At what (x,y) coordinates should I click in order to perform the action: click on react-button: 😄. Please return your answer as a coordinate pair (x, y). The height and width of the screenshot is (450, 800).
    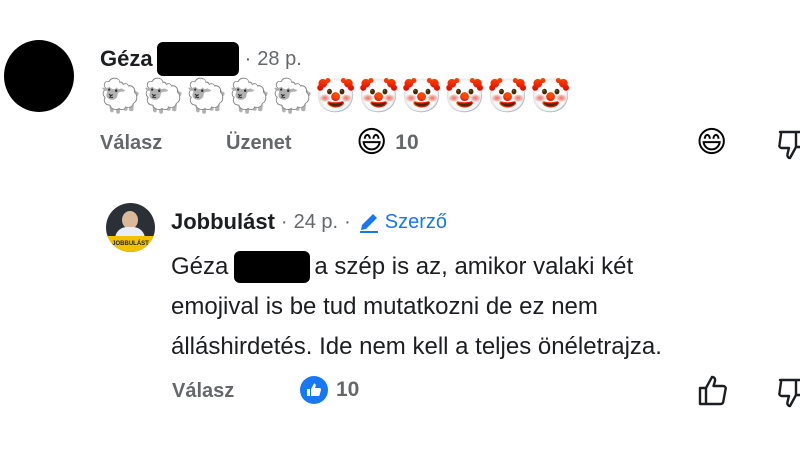
    Looking at the image, I should click on (711, 143).